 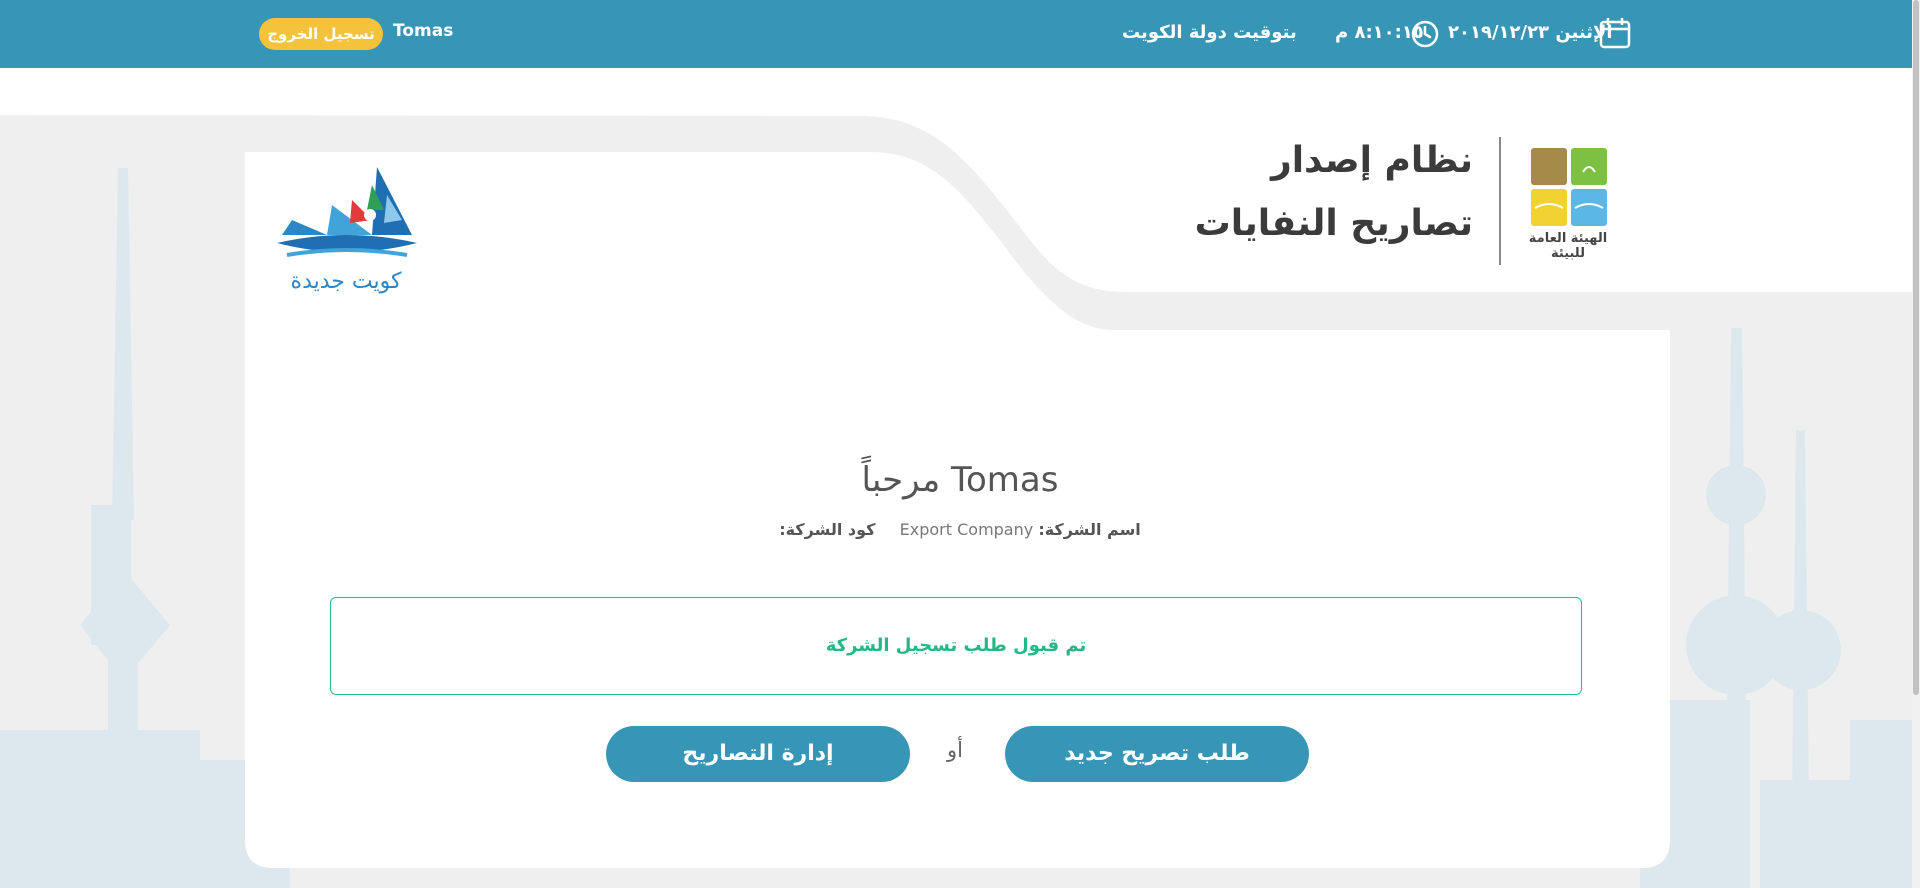 I want to click on new-kuwait-logo-text: كويت جديدة, so click(x=346, y=281).